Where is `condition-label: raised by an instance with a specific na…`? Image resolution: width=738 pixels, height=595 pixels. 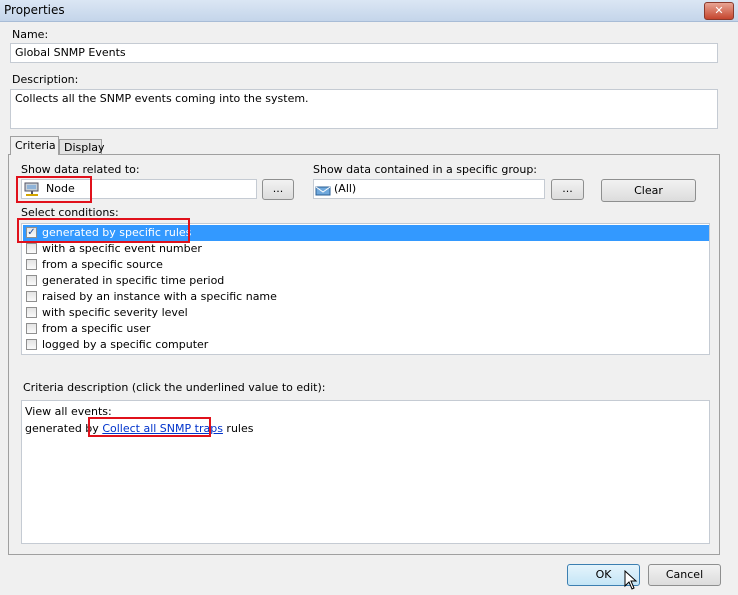
condition-label: raised by an instance with a specific na… is located at coordinates (159, 296).